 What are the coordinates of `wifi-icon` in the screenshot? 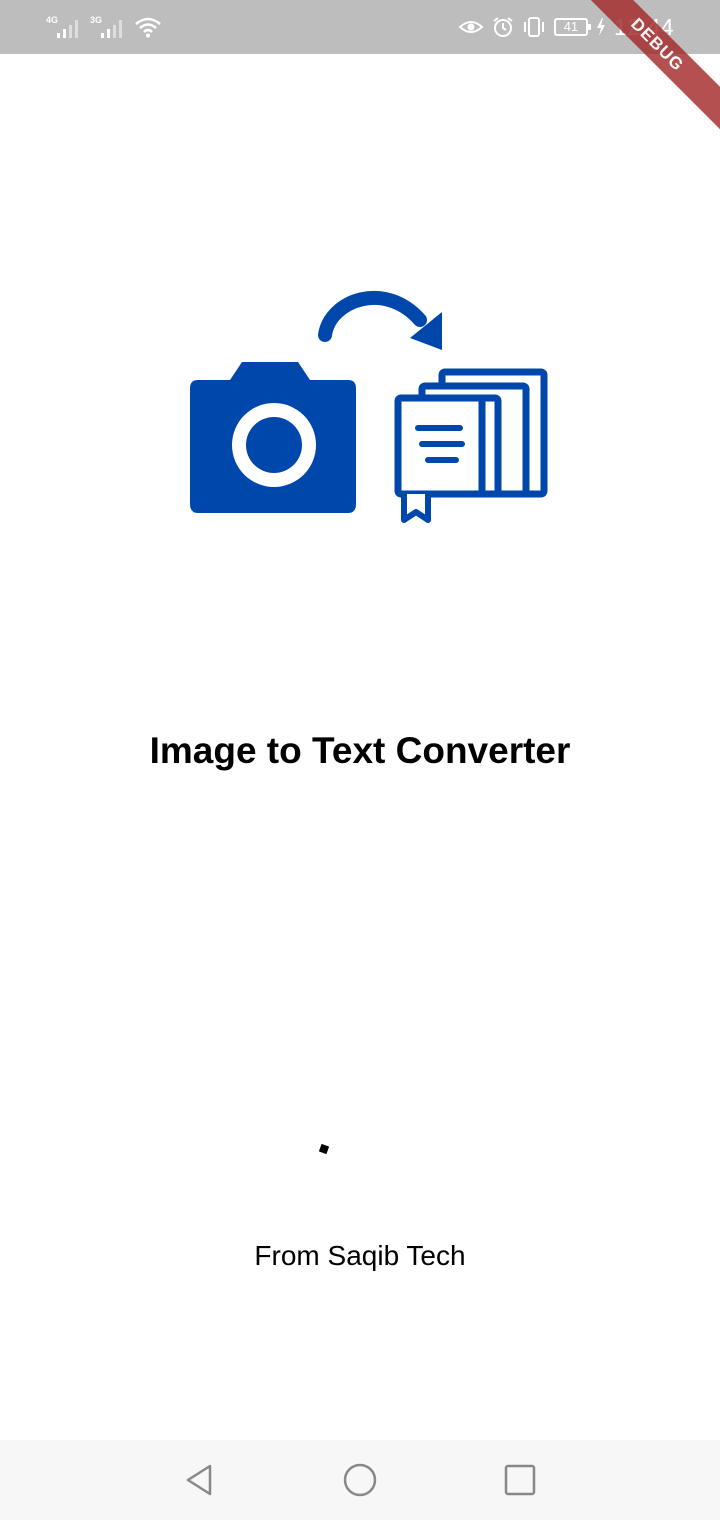 It's located at (148, 27).